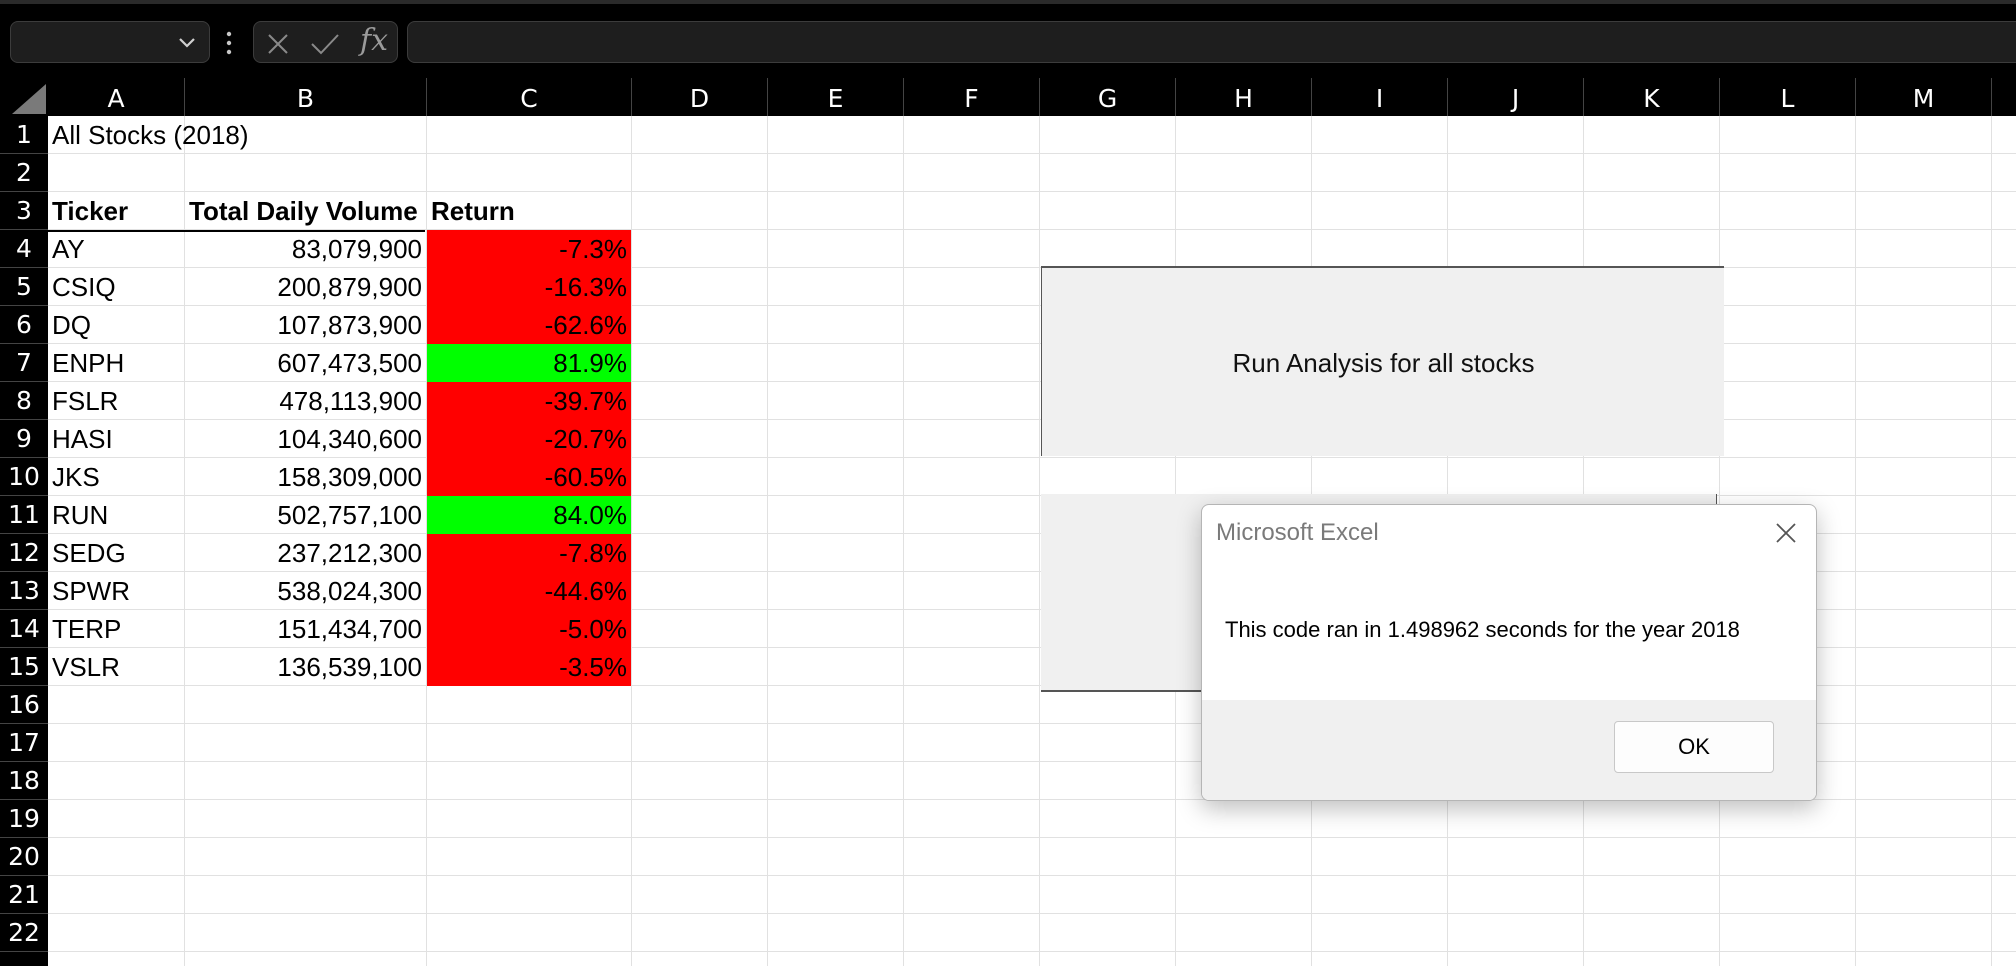 The height and width of the screenshot is (966, 2016). I want to click on column-header-l: L, so click(1788, 97).